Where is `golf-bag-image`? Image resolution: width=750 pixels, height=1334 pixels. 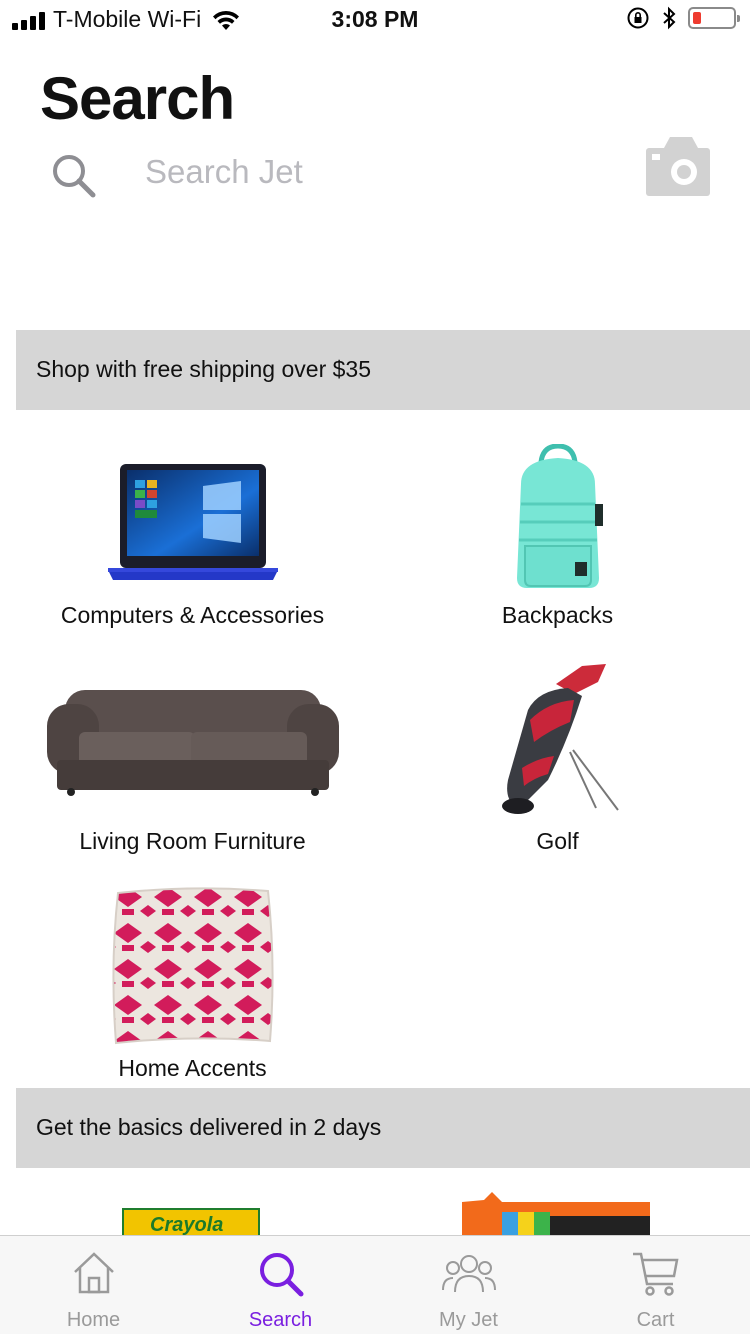 golf-bag-image is located at coordinates (560, 739).